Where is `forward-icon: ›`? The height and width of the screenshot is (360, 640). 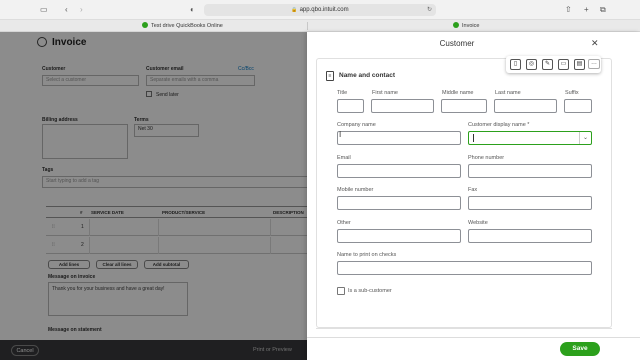 forward-icon: › is located at coordinates (81, 10).